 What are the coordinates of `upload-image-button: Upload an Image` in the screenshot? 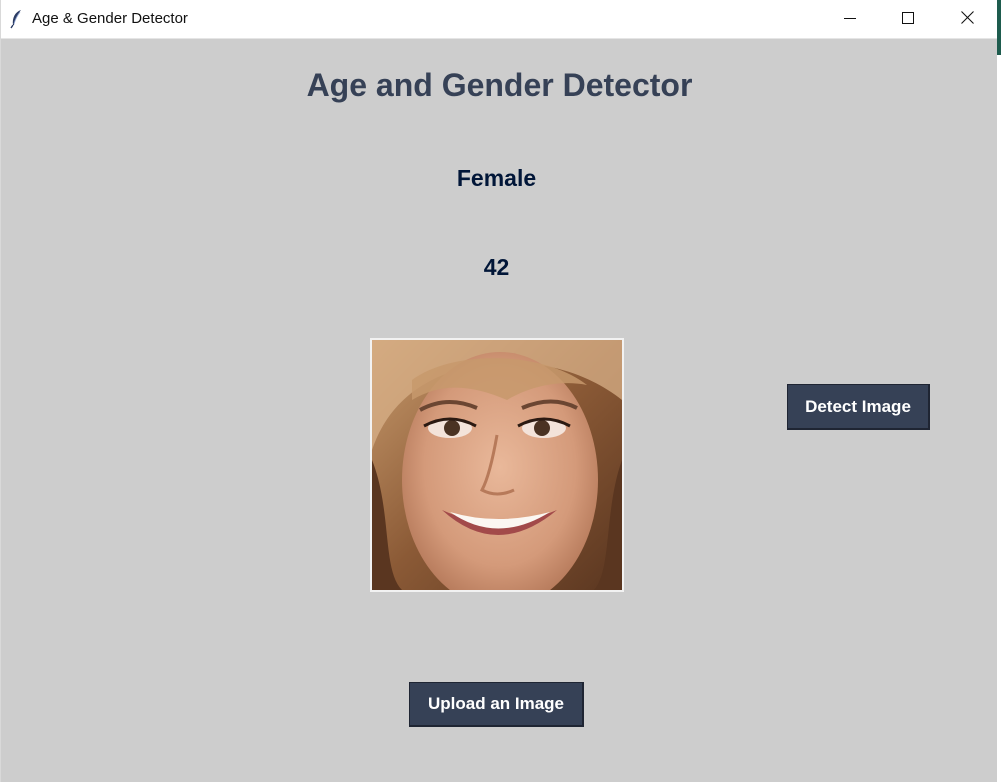 It's located at (496, 704).